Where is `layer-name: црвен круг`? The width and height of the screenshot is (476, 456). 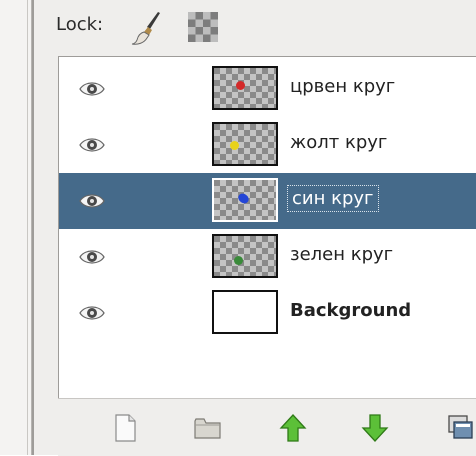
layer-name: црвен круг is located at coordinates (342, 86).